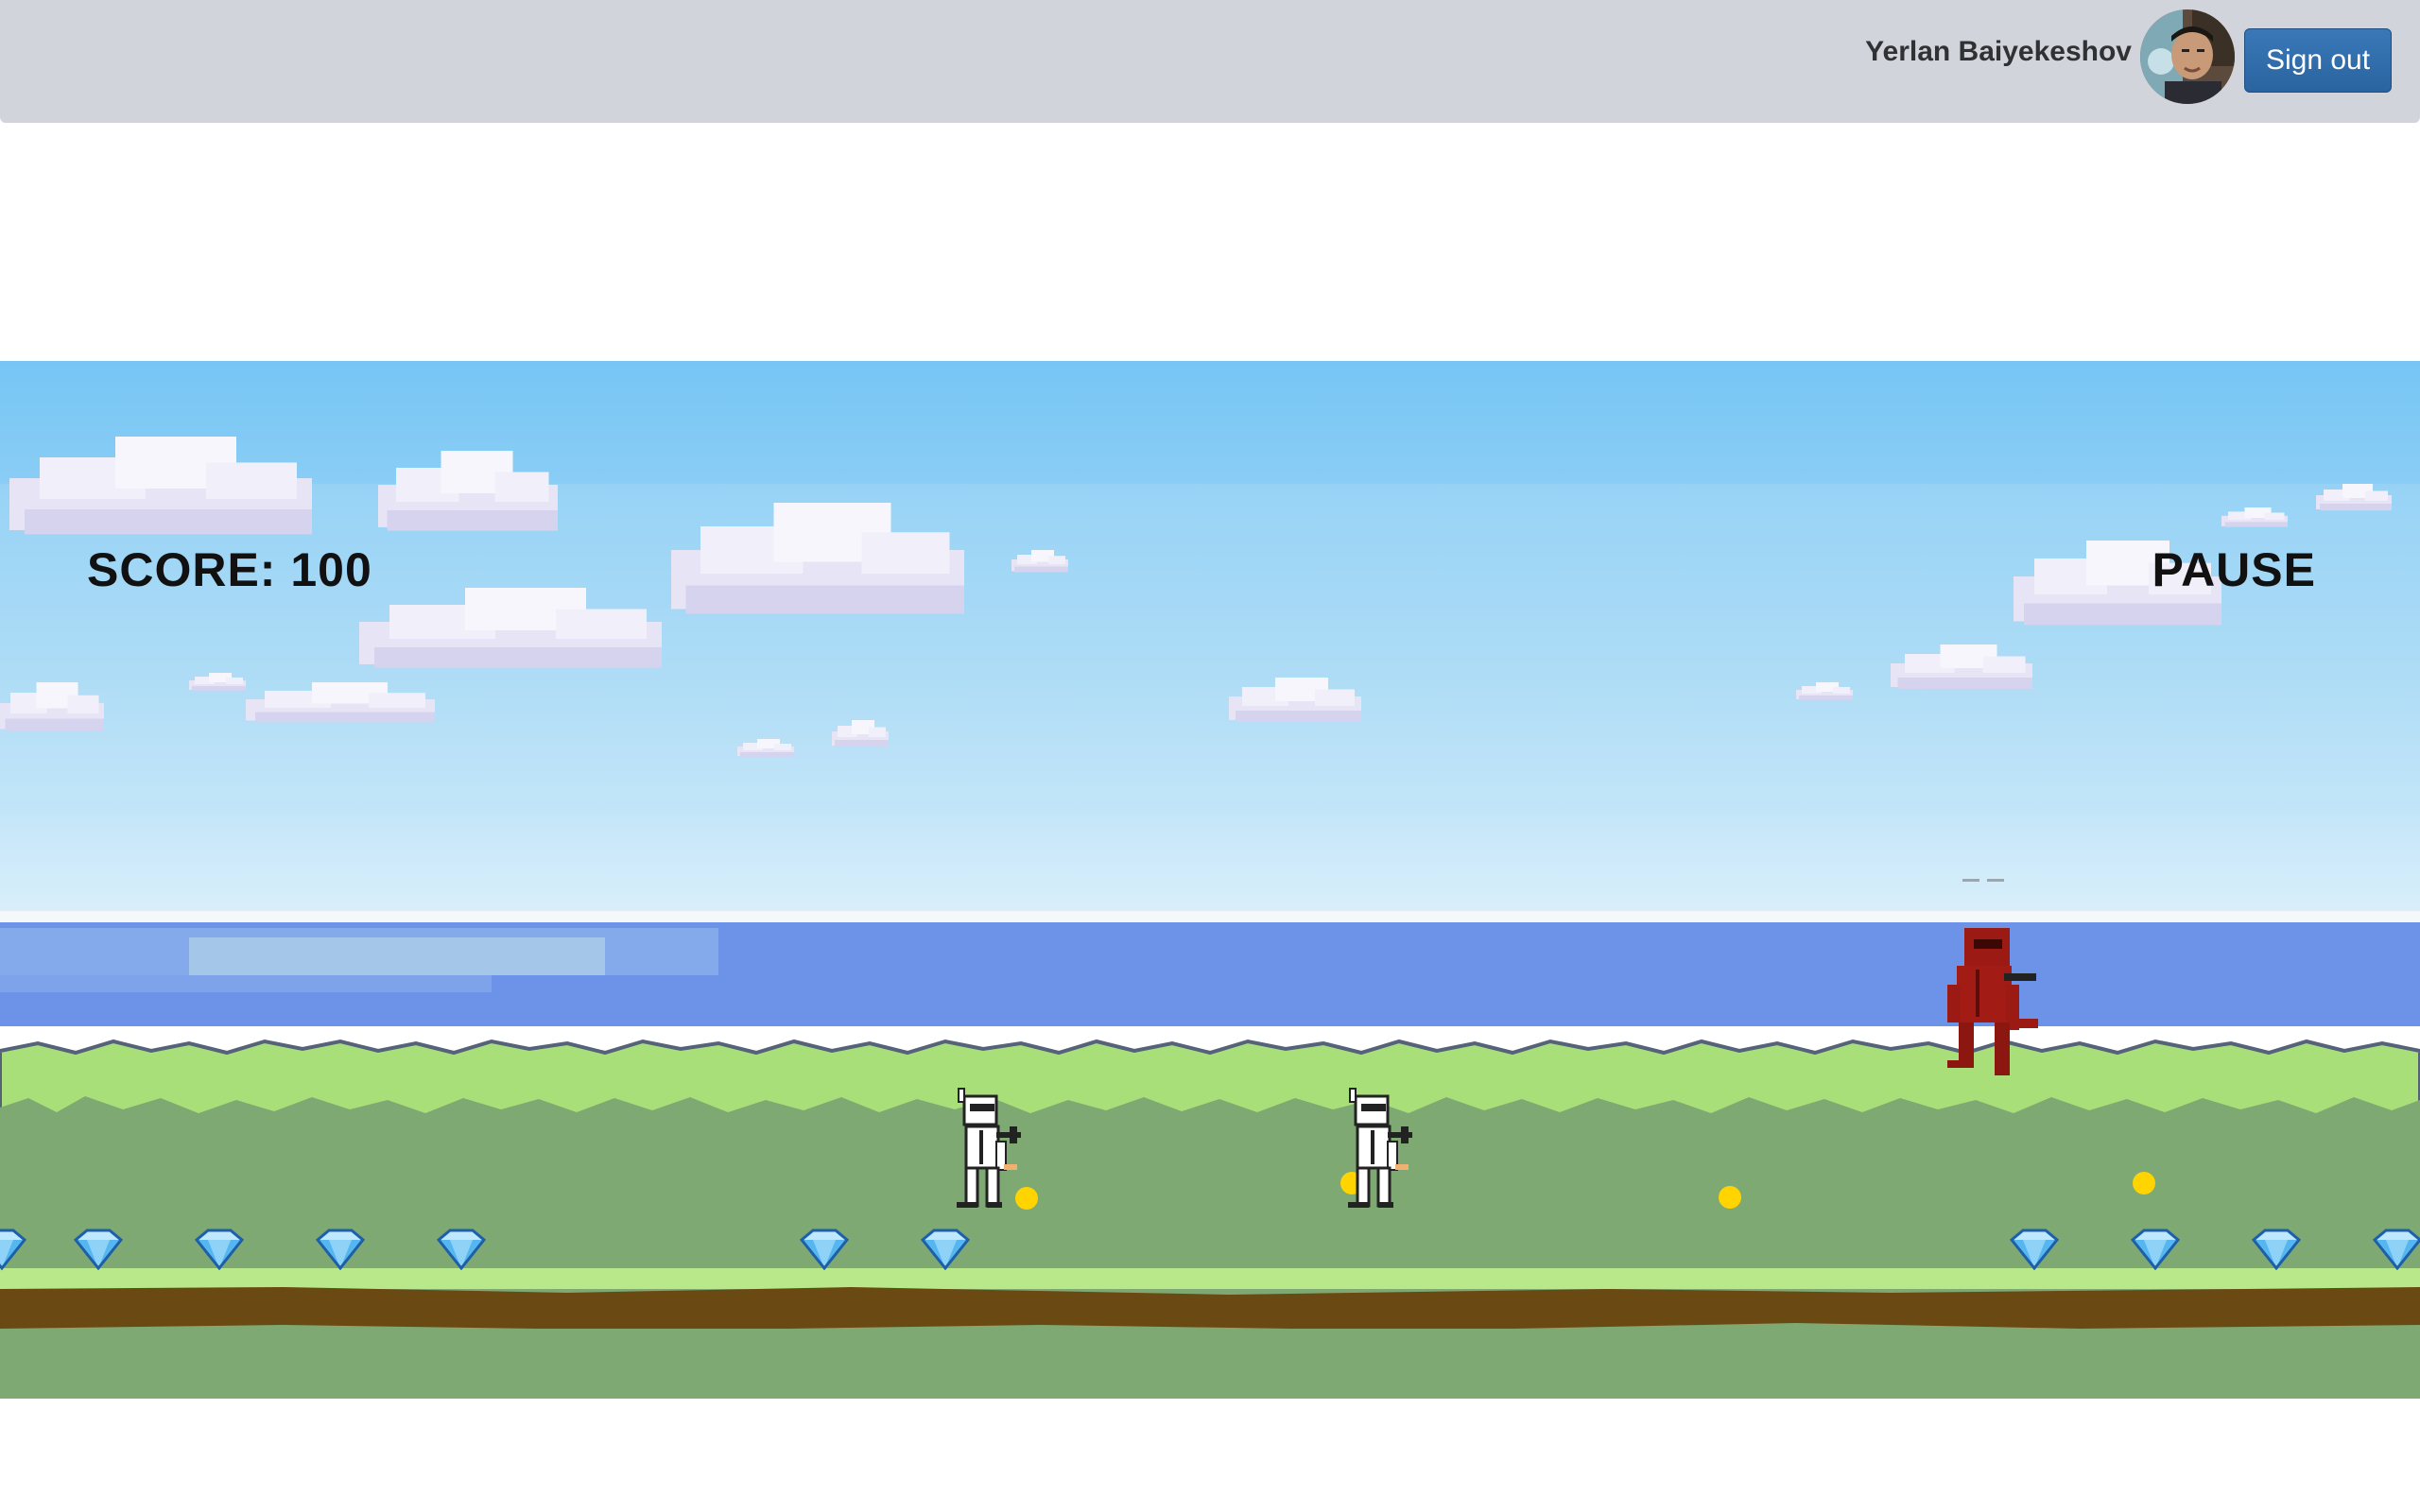 The width and height of the screenshot is (2420, 1512). What do you see at coordinates (229, 569) in the screenshot?
I see `score-display: SCORE: 100` at bounding box center [229, 569].